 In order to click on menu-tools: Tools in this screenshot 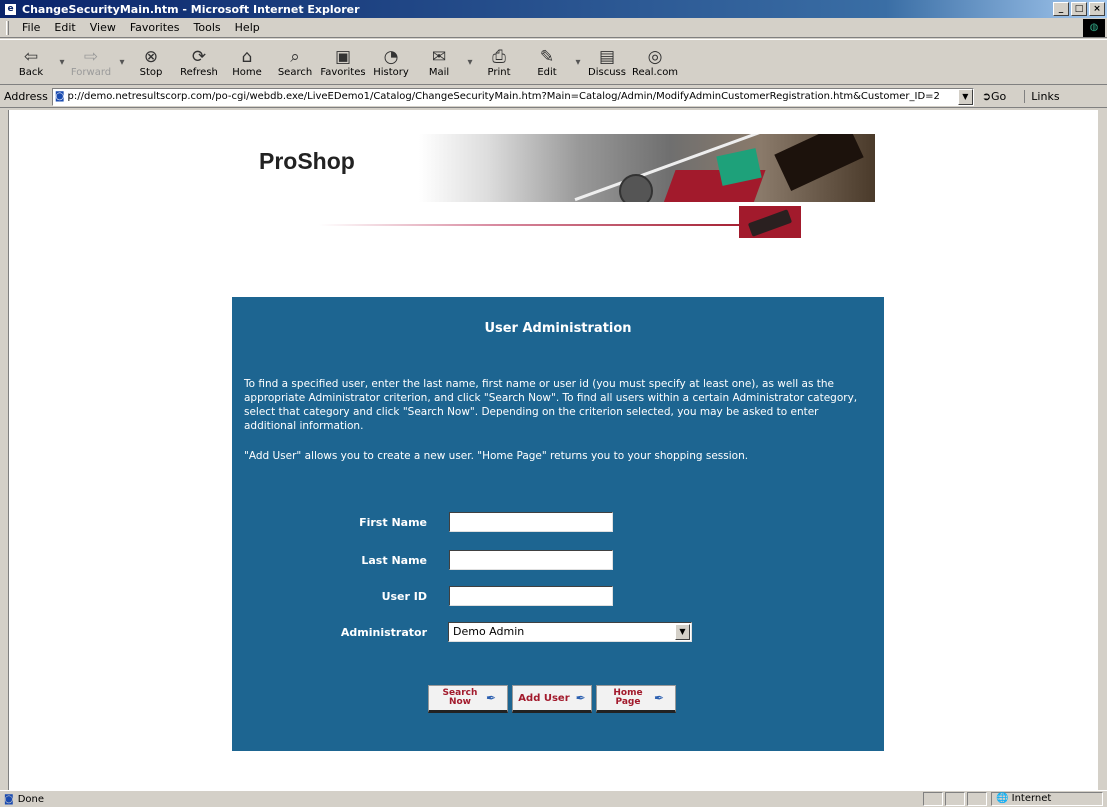, I will do `click(207, 27)`.